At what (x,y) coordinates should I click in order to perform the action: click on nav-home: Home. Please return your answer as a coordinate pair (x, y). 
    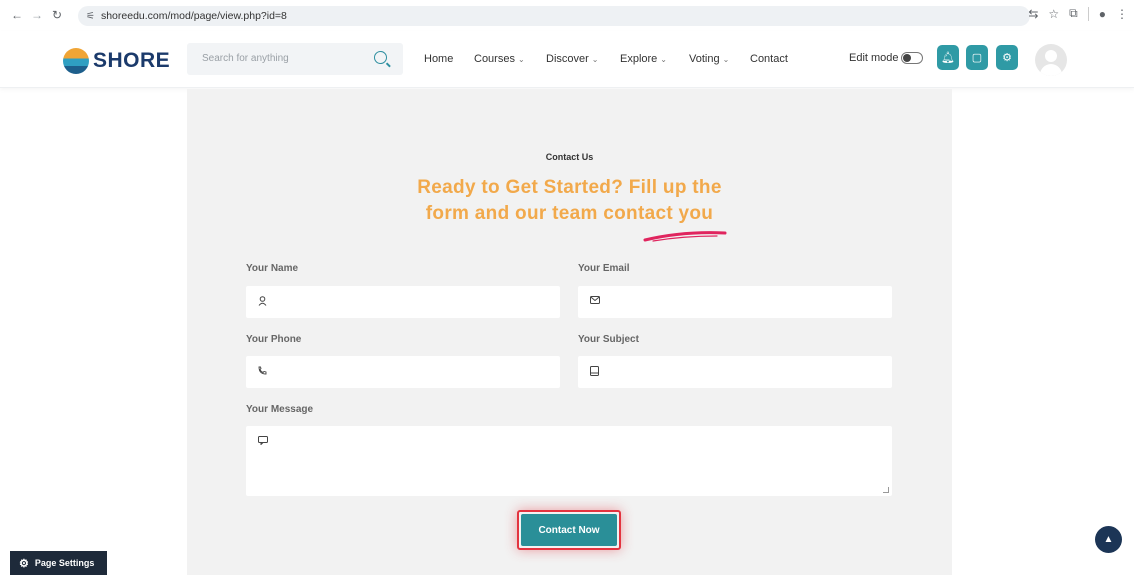
    Looking at the image, I should click on (438, 59).